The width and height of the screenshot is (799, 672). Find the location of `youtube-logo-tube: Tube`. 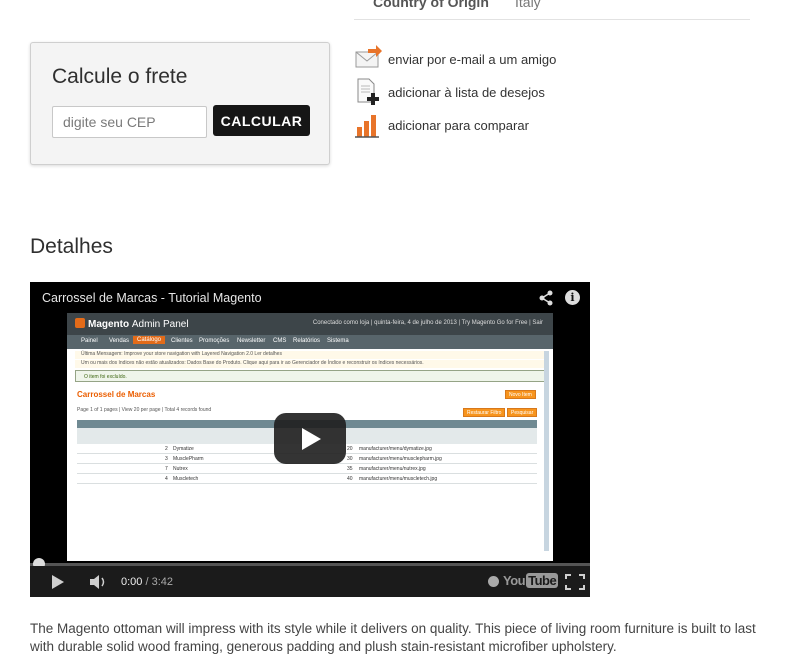

youtube-logo-tube: Tube is located at coordinates (542, 580).